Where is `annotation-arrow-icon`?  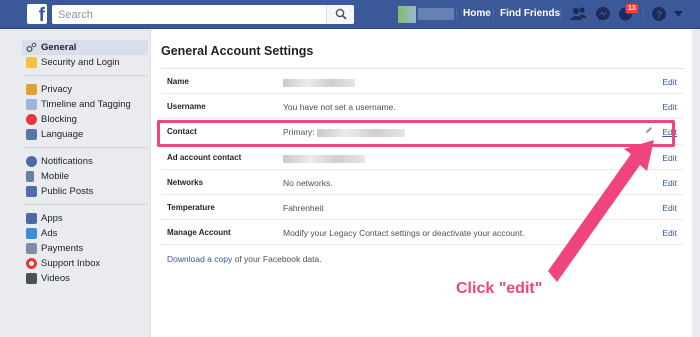 annotation-arrow-icon is located at coordinates (601, 211).